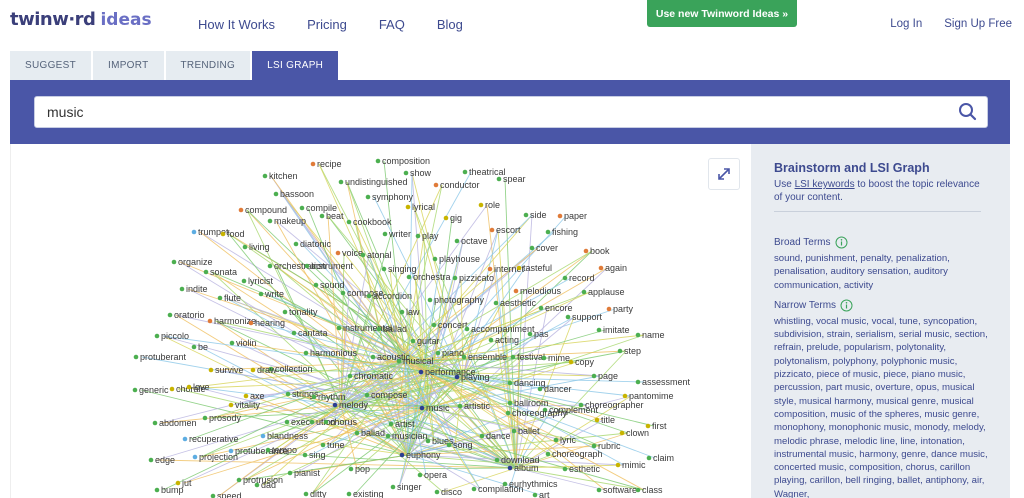  What do you see at coordinates (492, 205) in the screenshot?
I see `graph-node-label: role` at bounding box center [492, 205].